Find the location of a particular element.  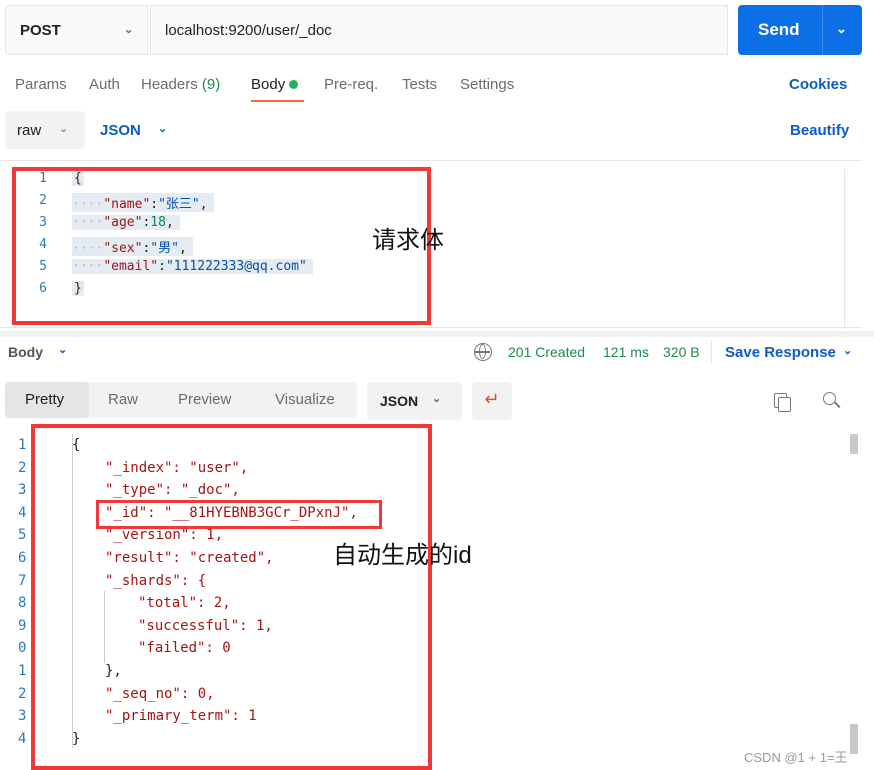

method-label: POST is located at coordinates (40, 30).